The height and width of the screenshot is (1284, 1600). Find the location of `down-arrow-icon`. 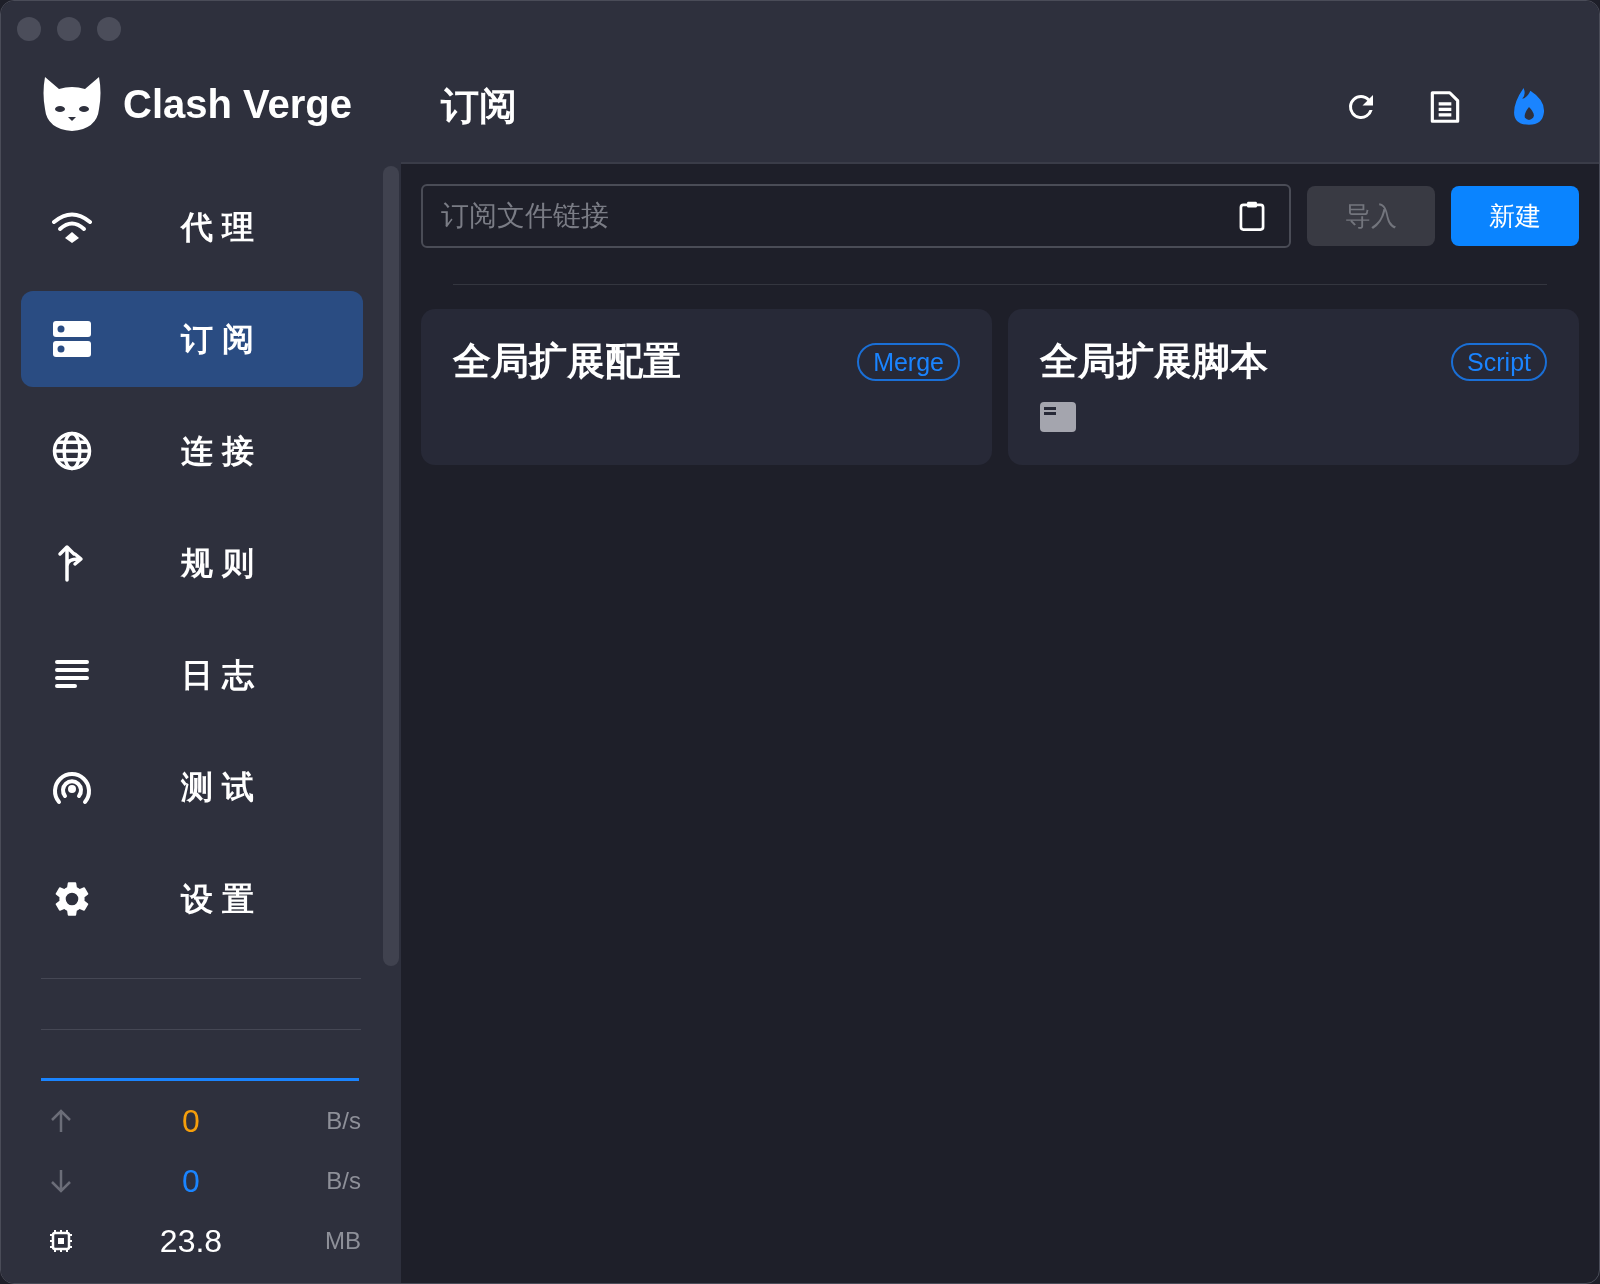

down-arrow-icon is located at coordinates (61, 1181).